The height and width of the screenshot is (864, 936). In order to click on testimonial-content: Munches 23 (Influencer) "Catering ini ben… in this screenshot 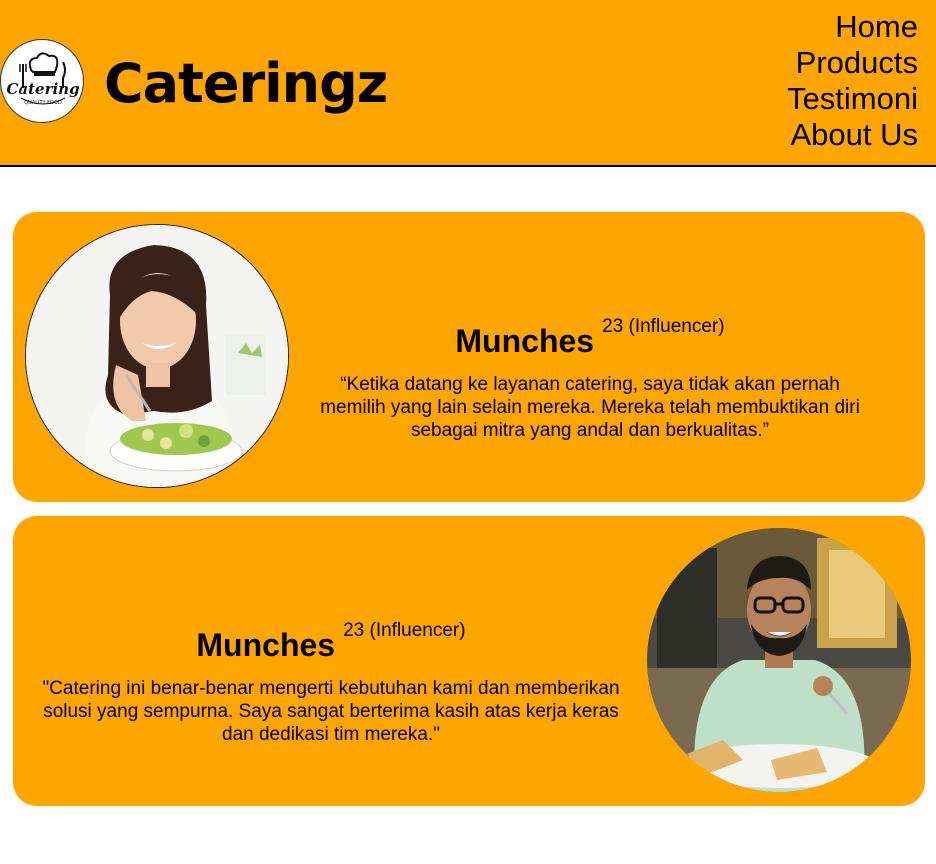, I will do `click(331, 678)`.